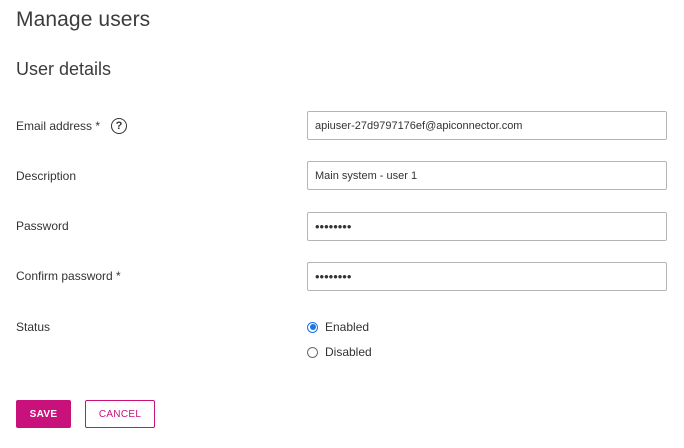 This screenshot has height=448, width=684. I want to click on password-field, so click(487, 226).